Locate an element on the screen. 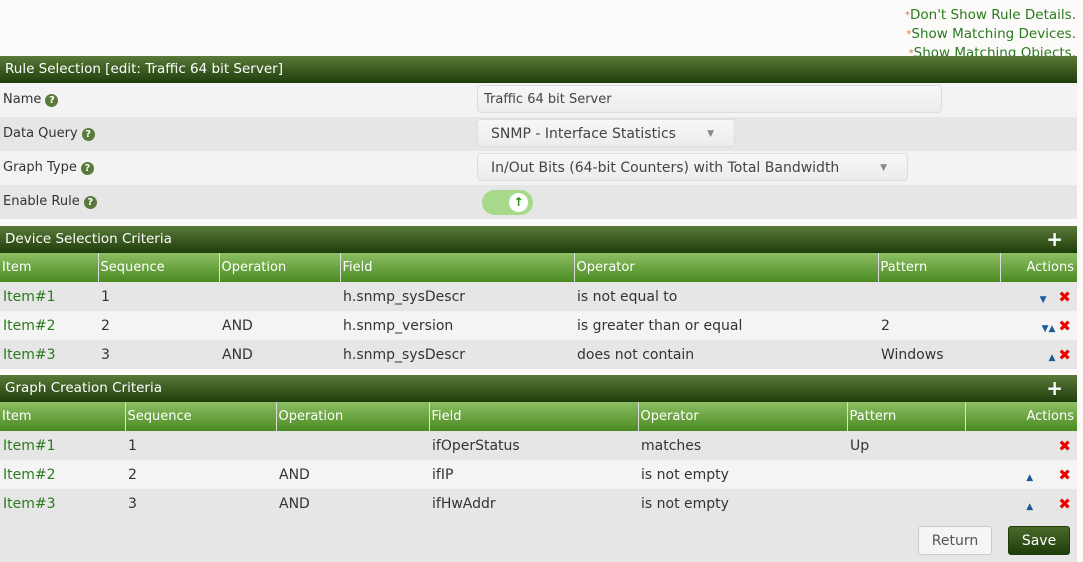 The image size is (1083, 562). operator: is not equal to is located at coordinates (726, 296).